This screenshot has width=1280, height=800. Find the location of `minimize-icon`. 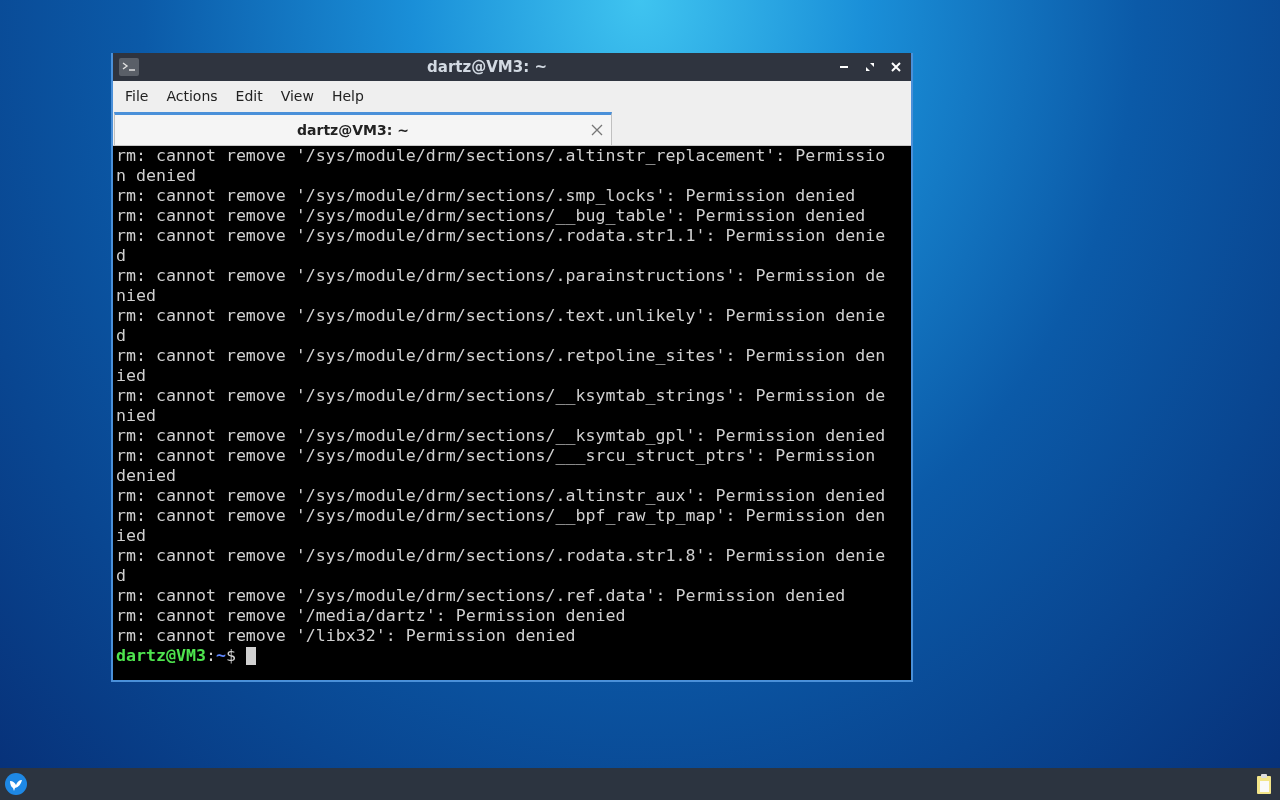

minimize-icon is located at coordinates (844, 67).